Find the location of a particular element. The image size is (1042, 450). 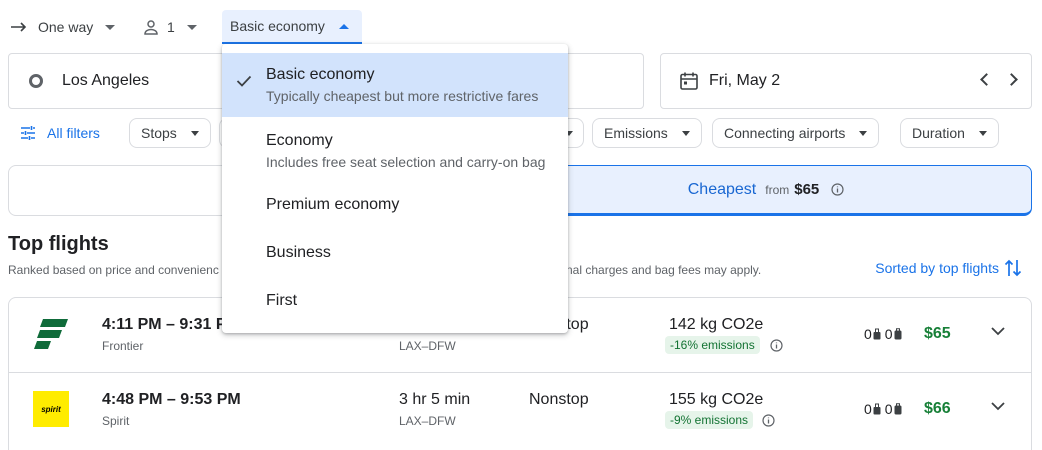

menu-item-premium-economy: Premium economy is located at coordinates (395, 205).